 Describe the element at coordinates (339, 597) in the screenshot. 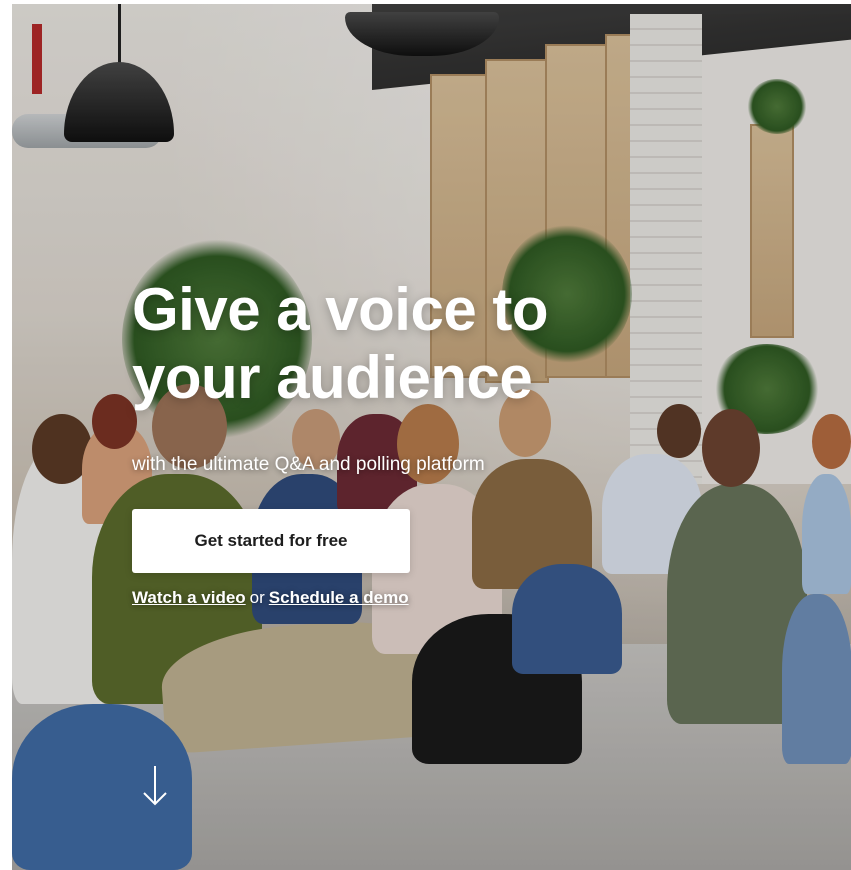

I see `schedule-demo-link: Schedule a demo` at that location.